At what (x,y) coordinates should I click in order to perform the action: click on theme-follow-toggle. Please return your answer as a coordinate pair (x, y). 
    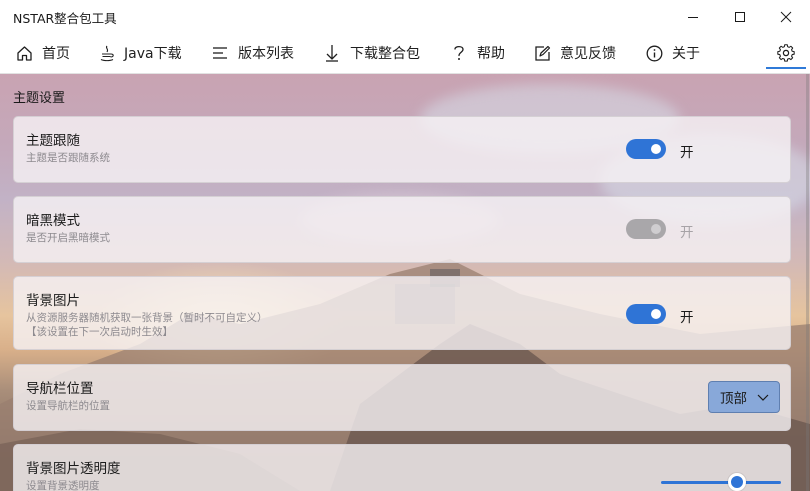
    Looking at the image, I should click on (646, 149).